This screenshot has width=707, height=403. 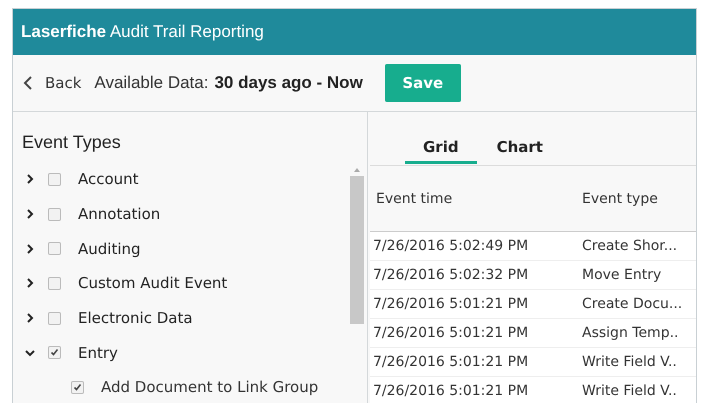 What do you see at coordinates (108, 179) in the screenshot?
I see `tree-item: Account` at bounding box center [108, 179].